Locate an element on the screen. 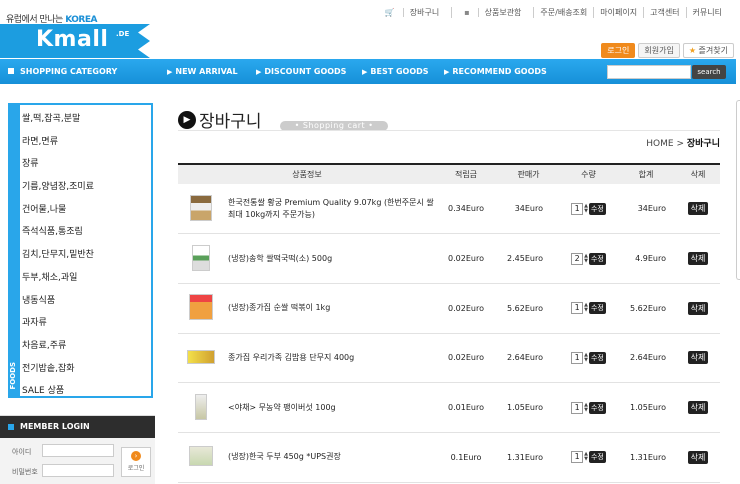 Image resolution: width=740 pixels, height=484 pixels. arrow-right-icon: ▶ is located at coordinates (447, 72).